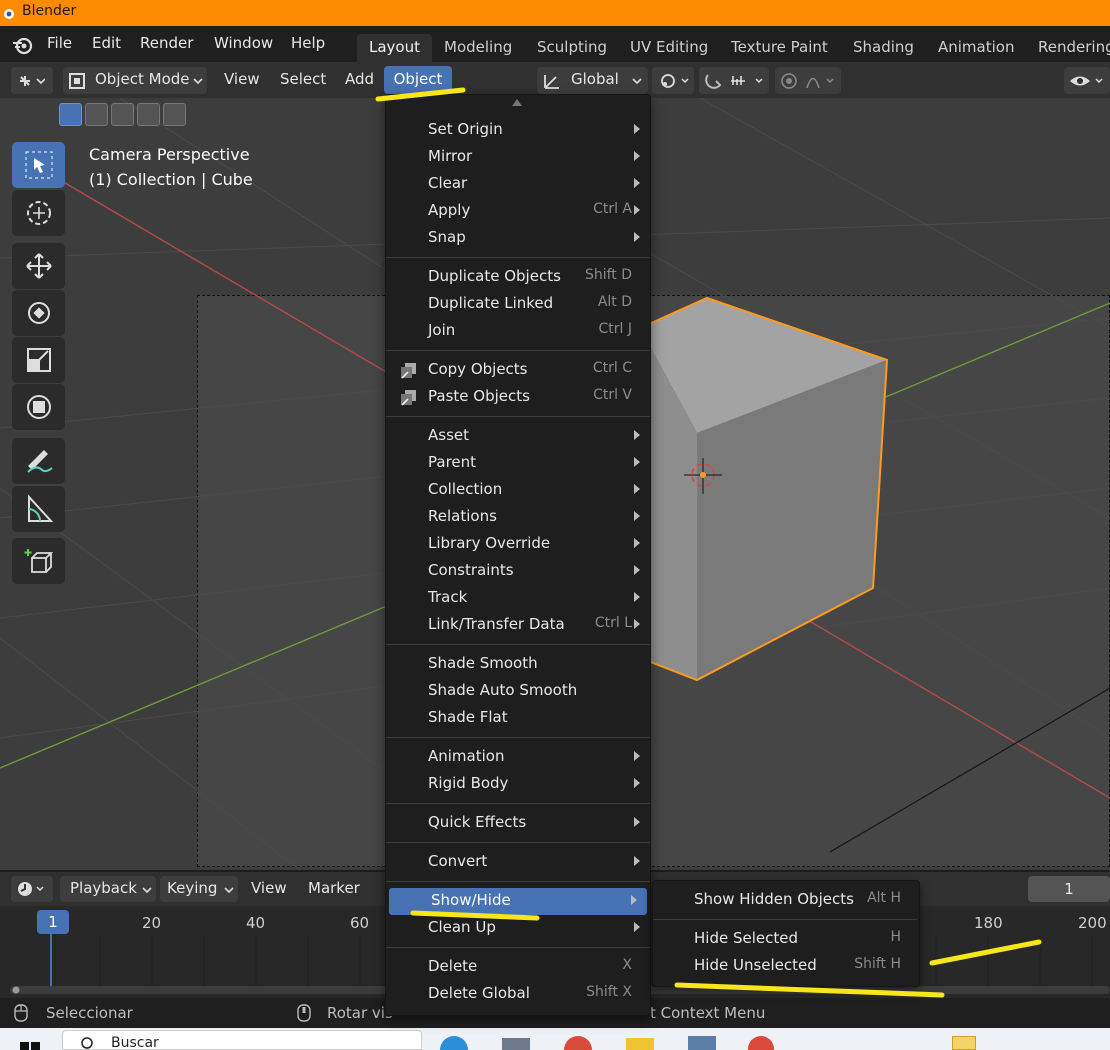  What do you see at coordinates (242, 79) in the screenshot?
I see `header-view: View` at bounding box center [242, 79].